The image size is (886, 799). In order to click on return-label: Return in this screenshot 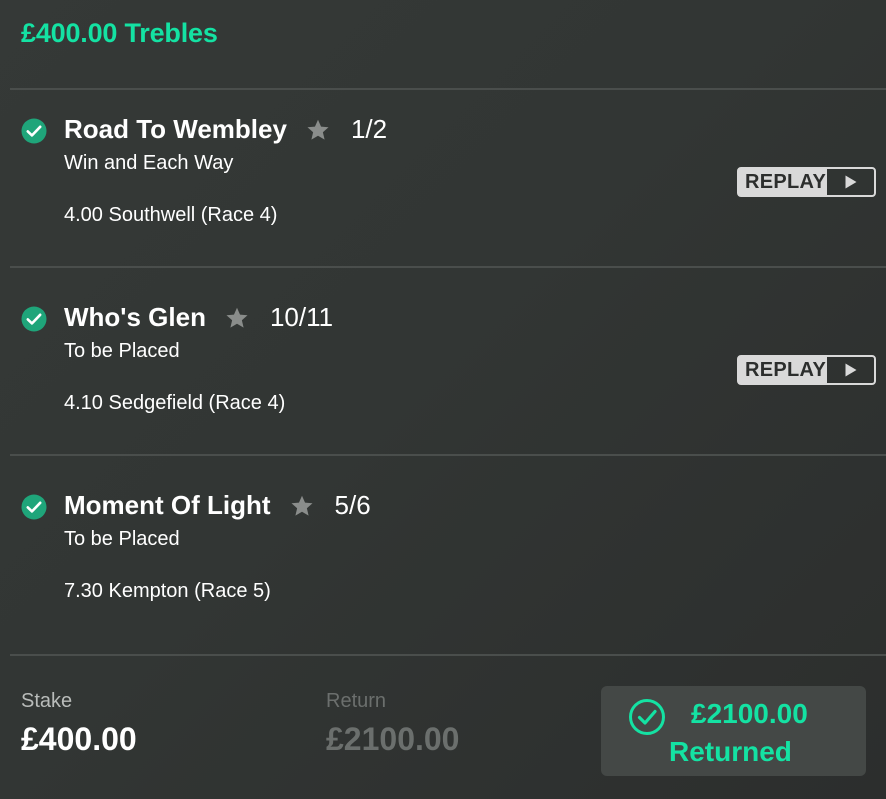, I will do `click(356, 701)`.